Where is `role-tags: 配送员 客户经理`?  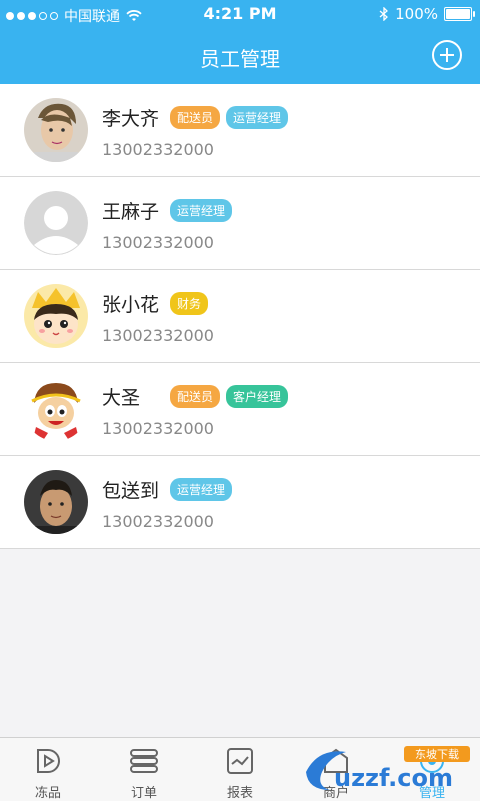
role-tags: 配送员 客户经理 is located at coordinates (229, 396).